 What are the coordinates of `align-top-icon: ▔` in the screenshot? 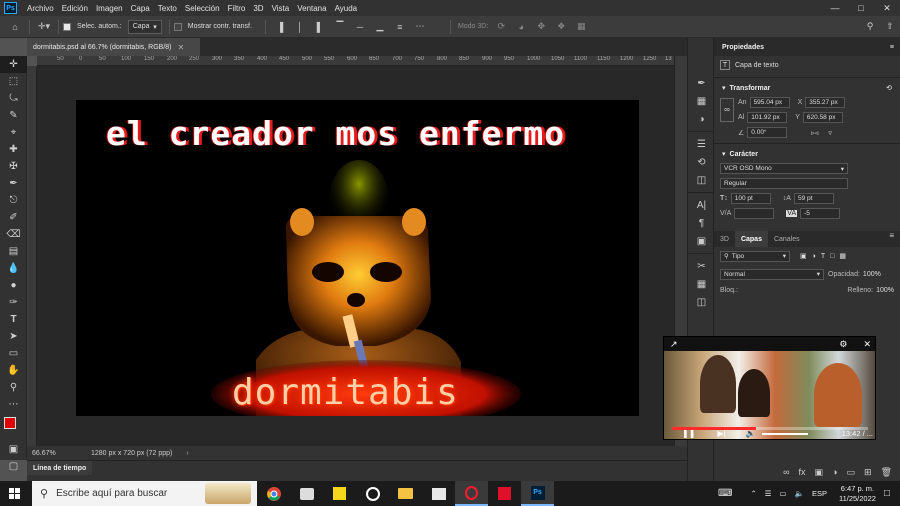 It's located at (340, 27).